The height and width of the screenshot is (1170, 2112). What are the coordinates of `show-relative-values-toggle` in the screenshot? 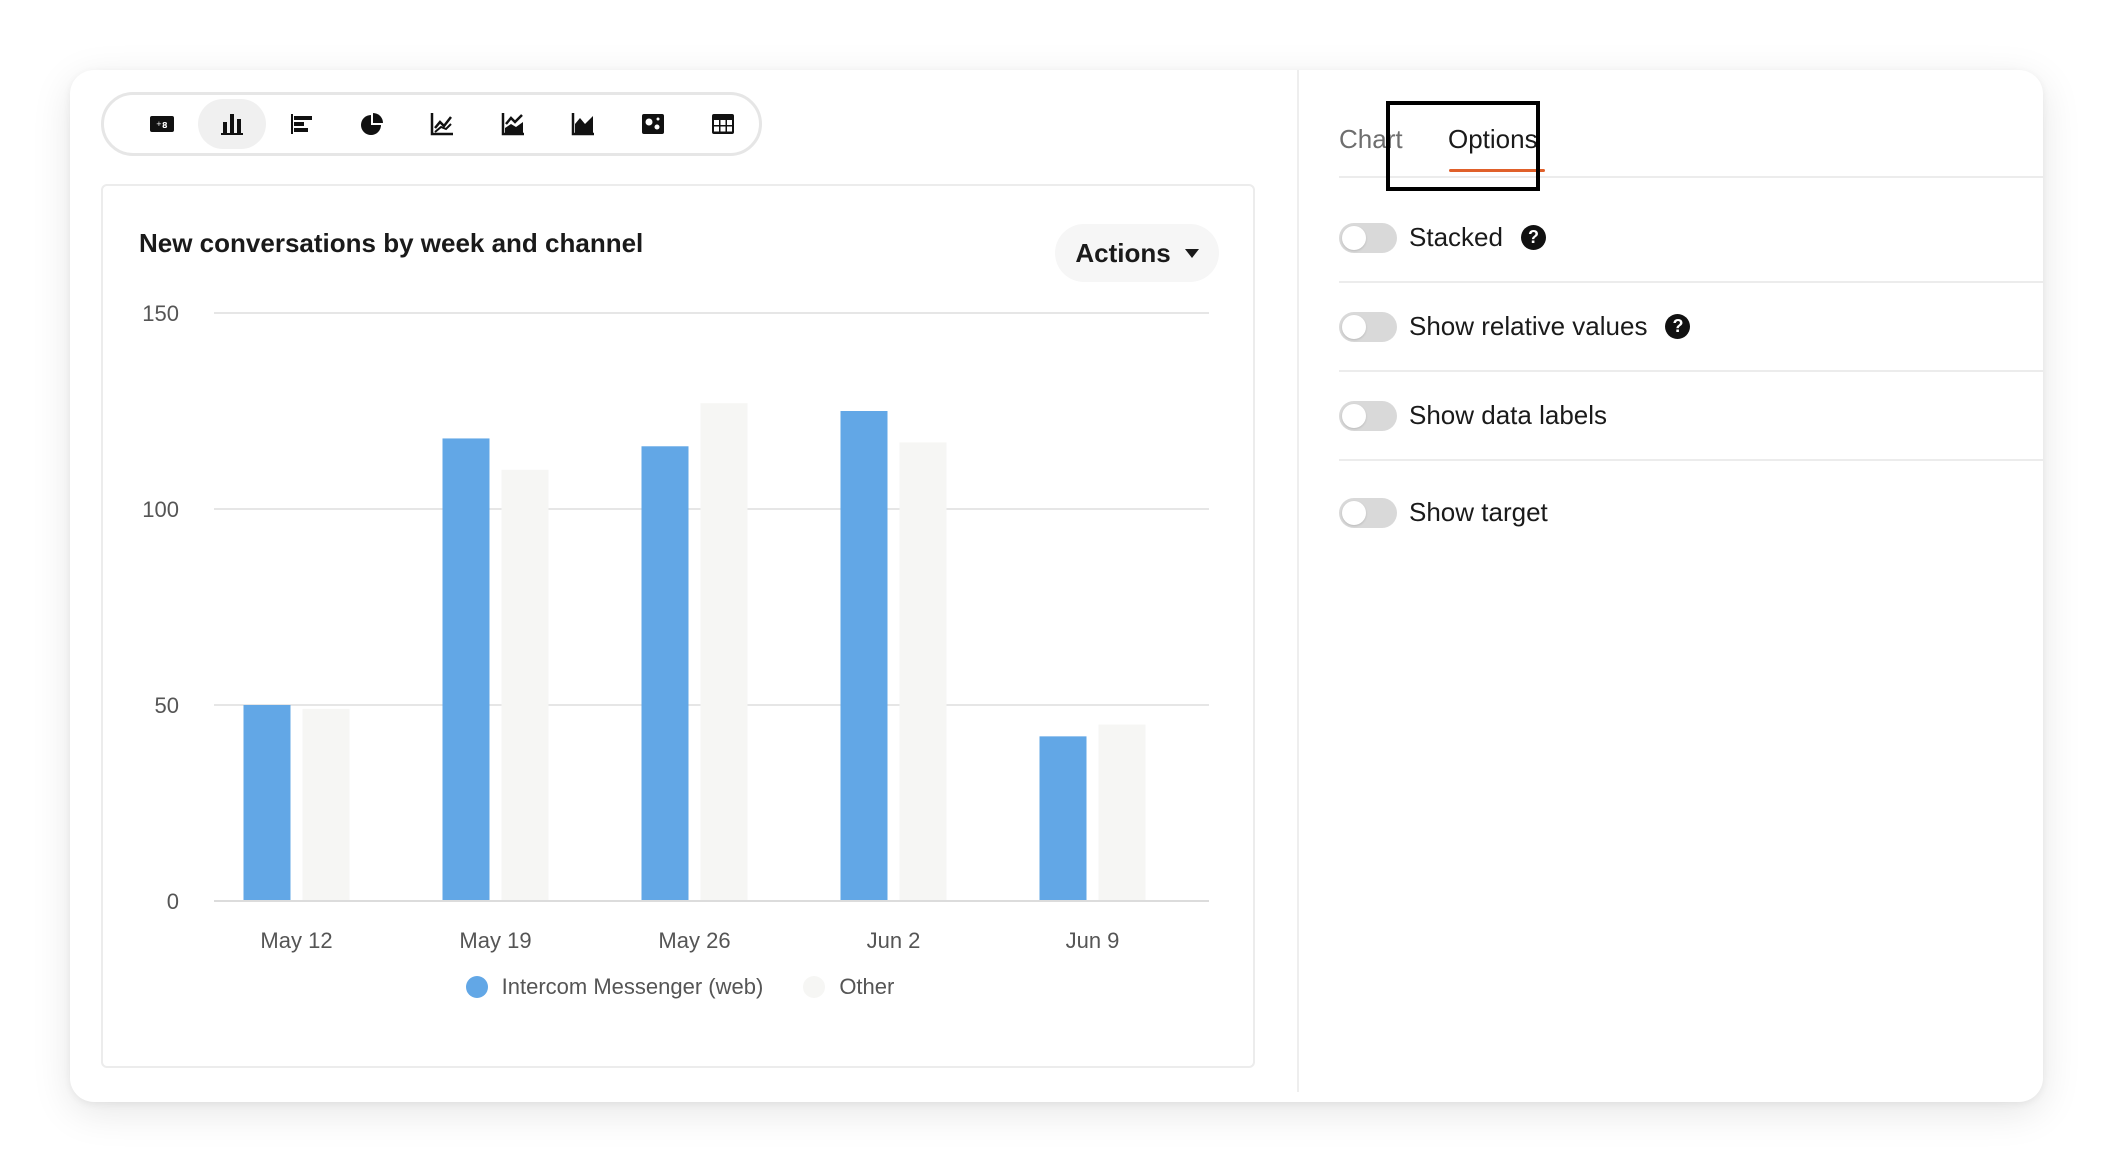 It's located at (1368, 326).